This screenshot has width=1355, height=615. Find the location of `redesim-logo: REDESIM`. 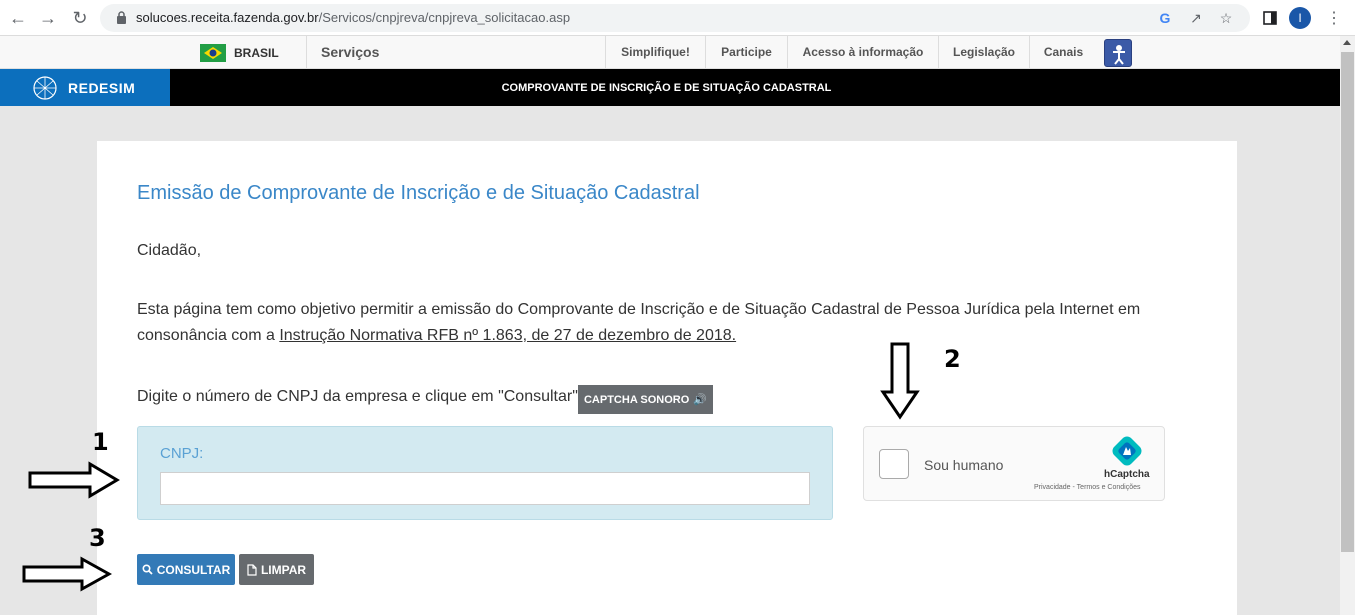

redesim-logo: REDESIM is located at coordinates (85, 87).